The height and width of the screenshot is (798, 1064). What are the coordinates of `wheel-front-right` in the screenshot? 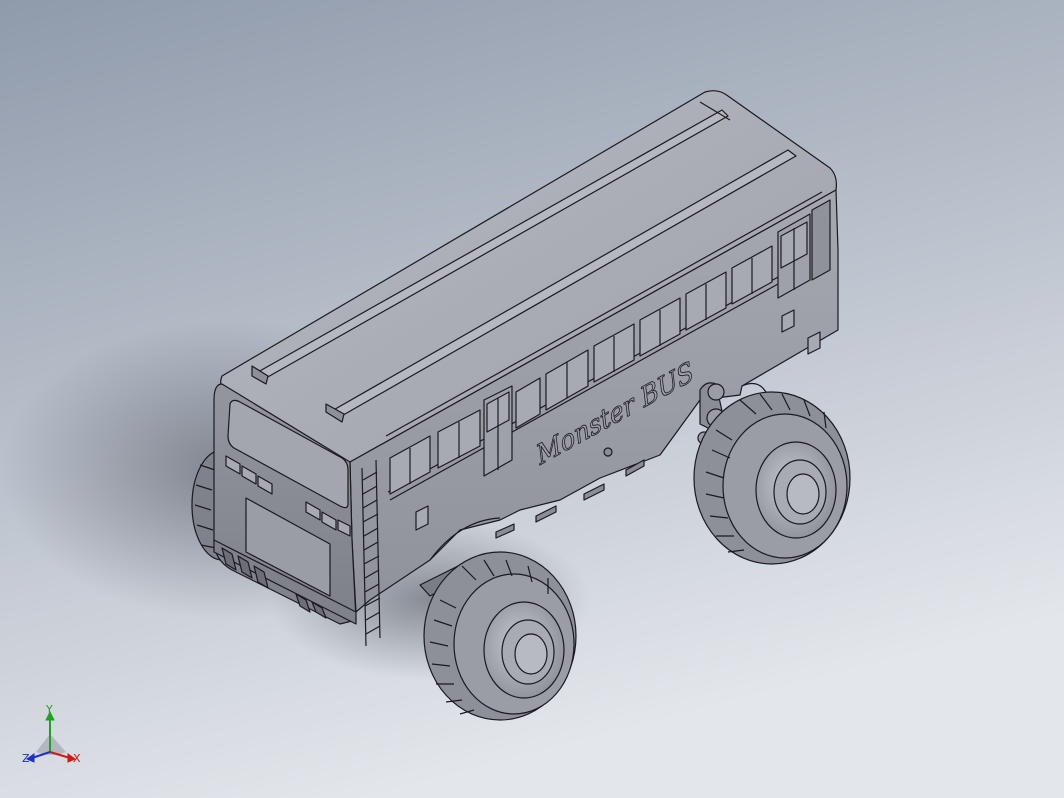 It's located at (772, 478).